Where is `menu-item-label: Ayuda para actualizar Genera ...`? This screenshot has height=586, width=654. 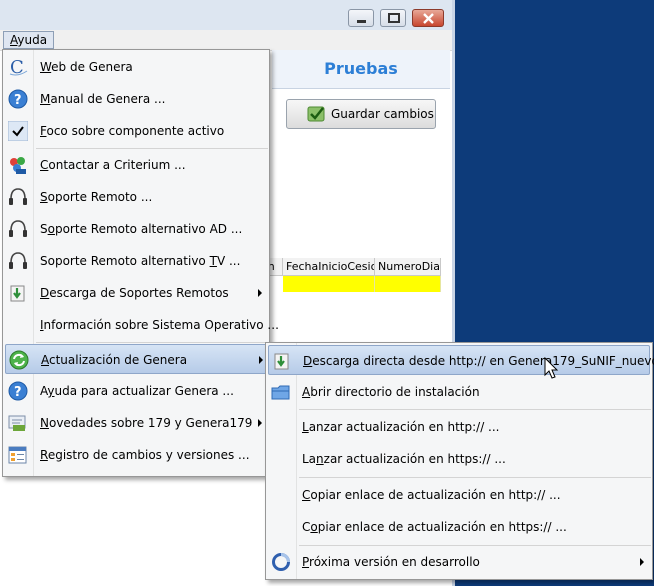
menu-item-label: Ayuda para actualizar Genera ... is located at coordinates (137, 391).